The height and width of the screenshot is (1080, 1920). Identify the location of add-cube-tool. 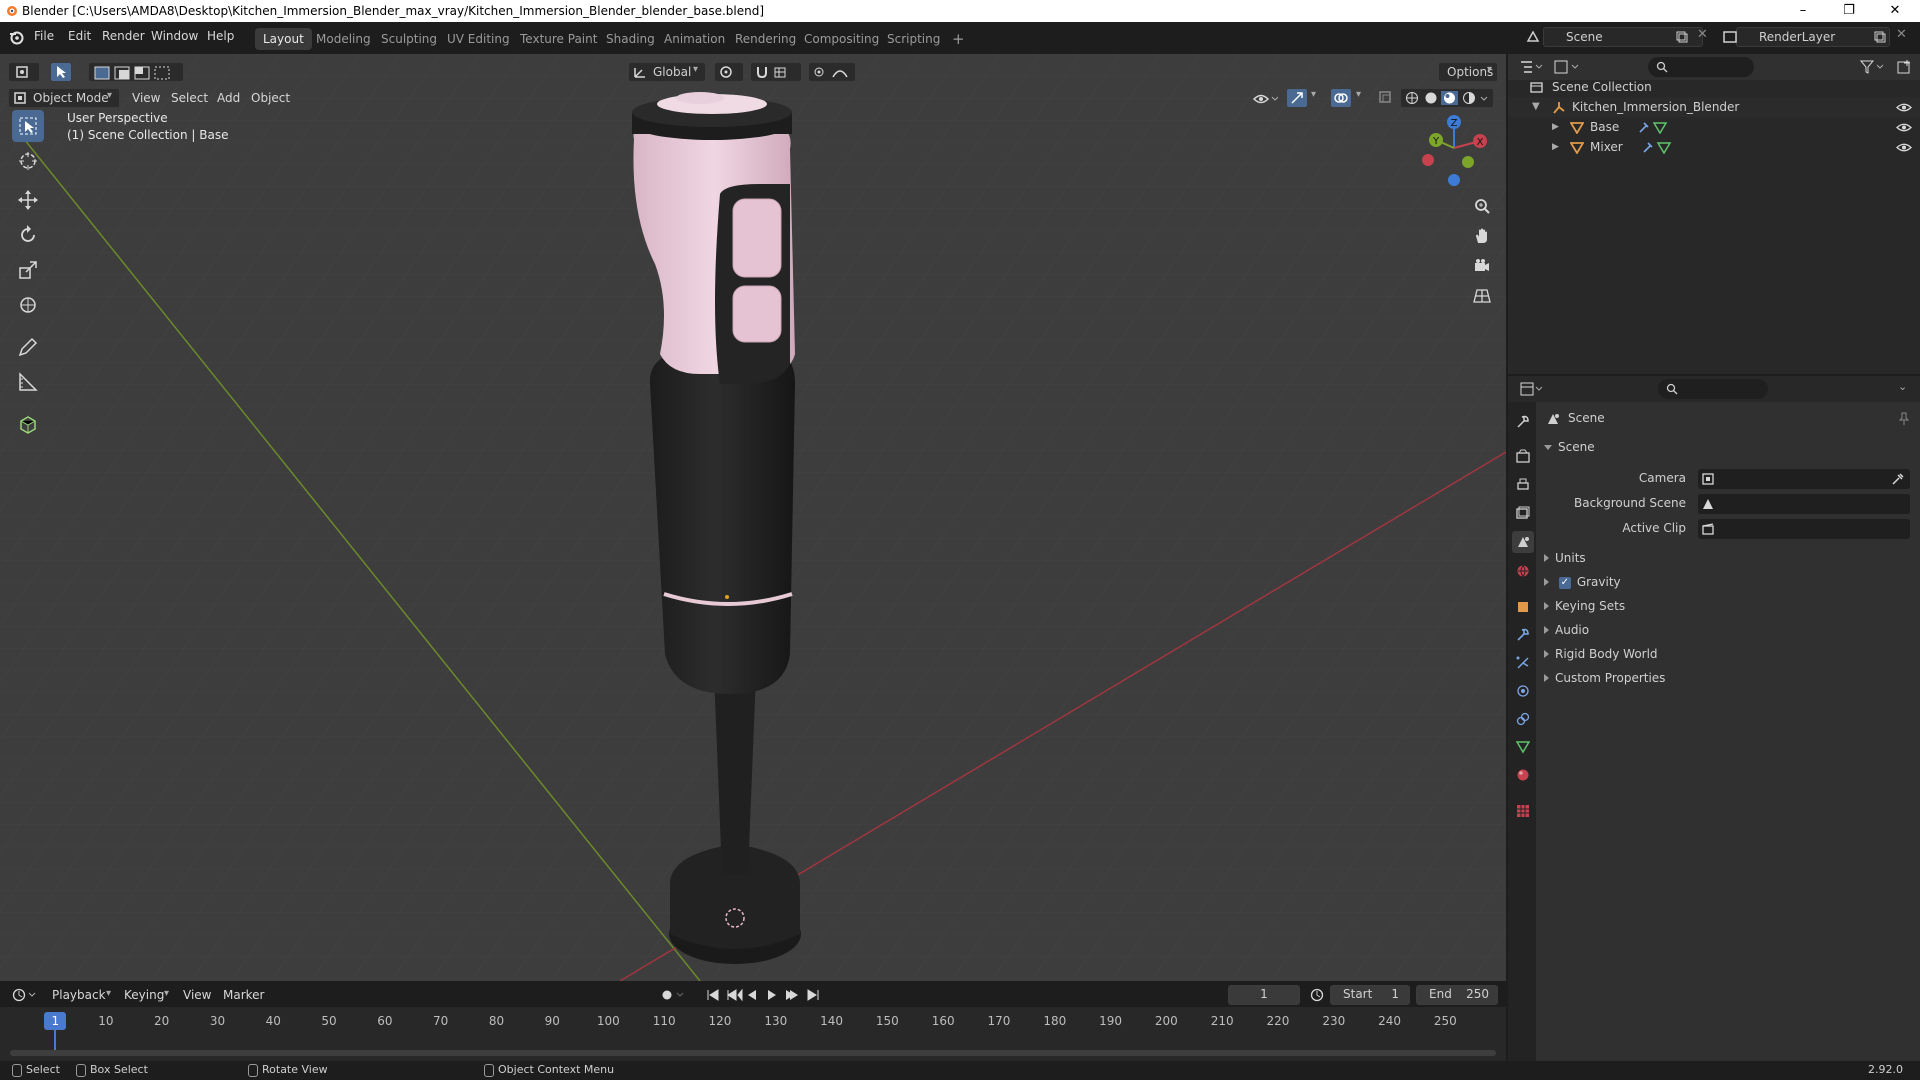
(28, 424).